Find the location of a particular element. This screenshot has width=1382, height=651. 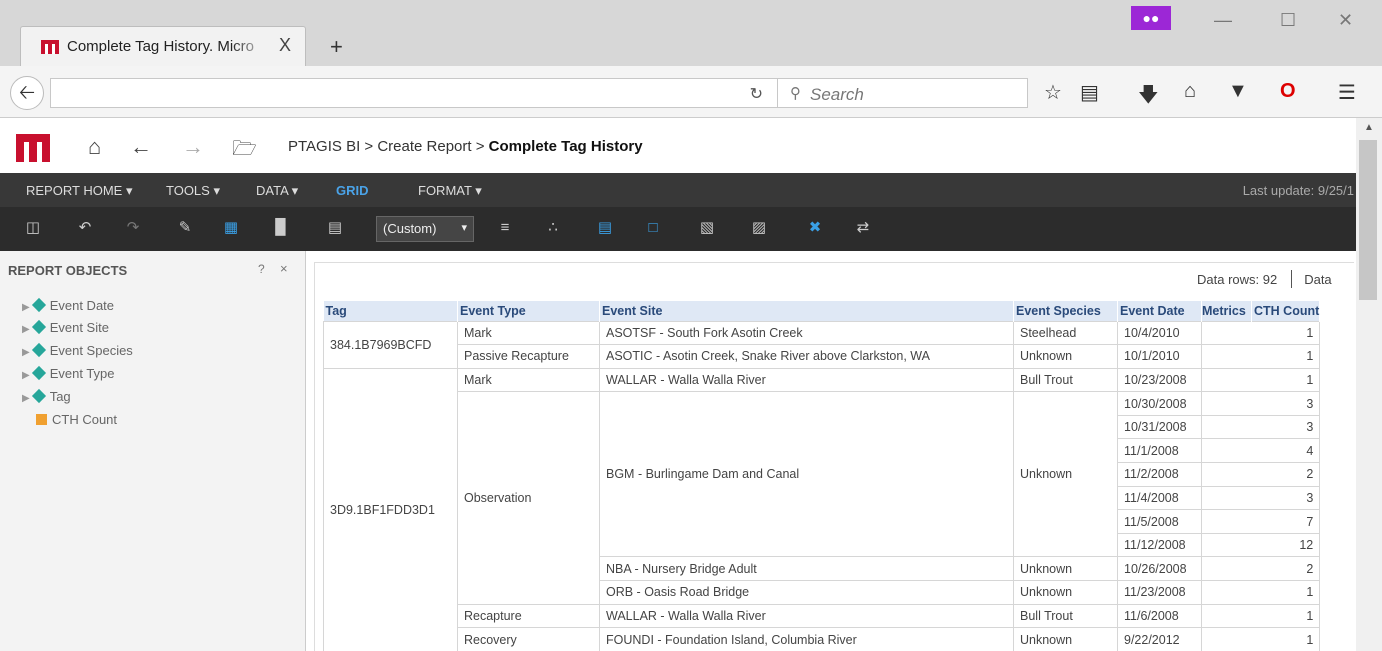

undo-icon: ↶ is located at coordinates (85, 228).